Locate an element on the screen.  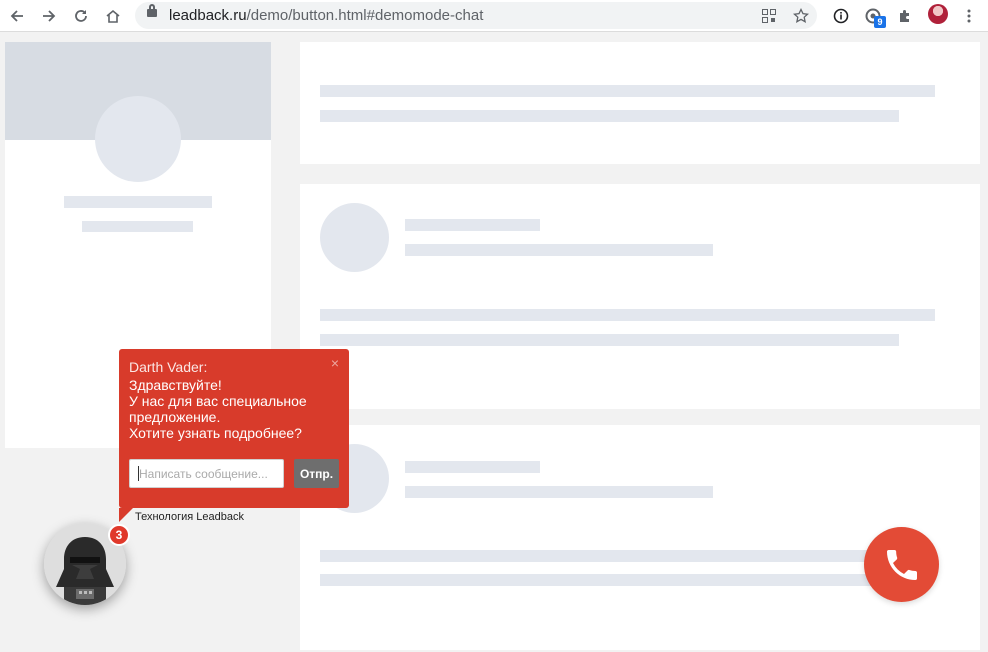
home-icon is located at coordinates (113, 16).